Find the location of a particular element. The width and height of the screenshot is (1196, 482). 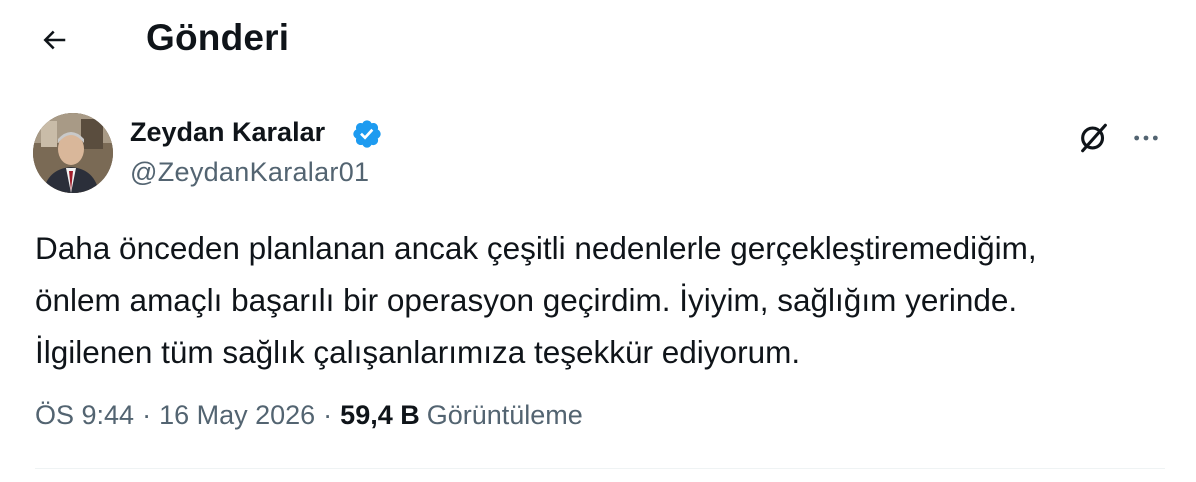

page-title: Gönderi is located at coordinates (218, 37).